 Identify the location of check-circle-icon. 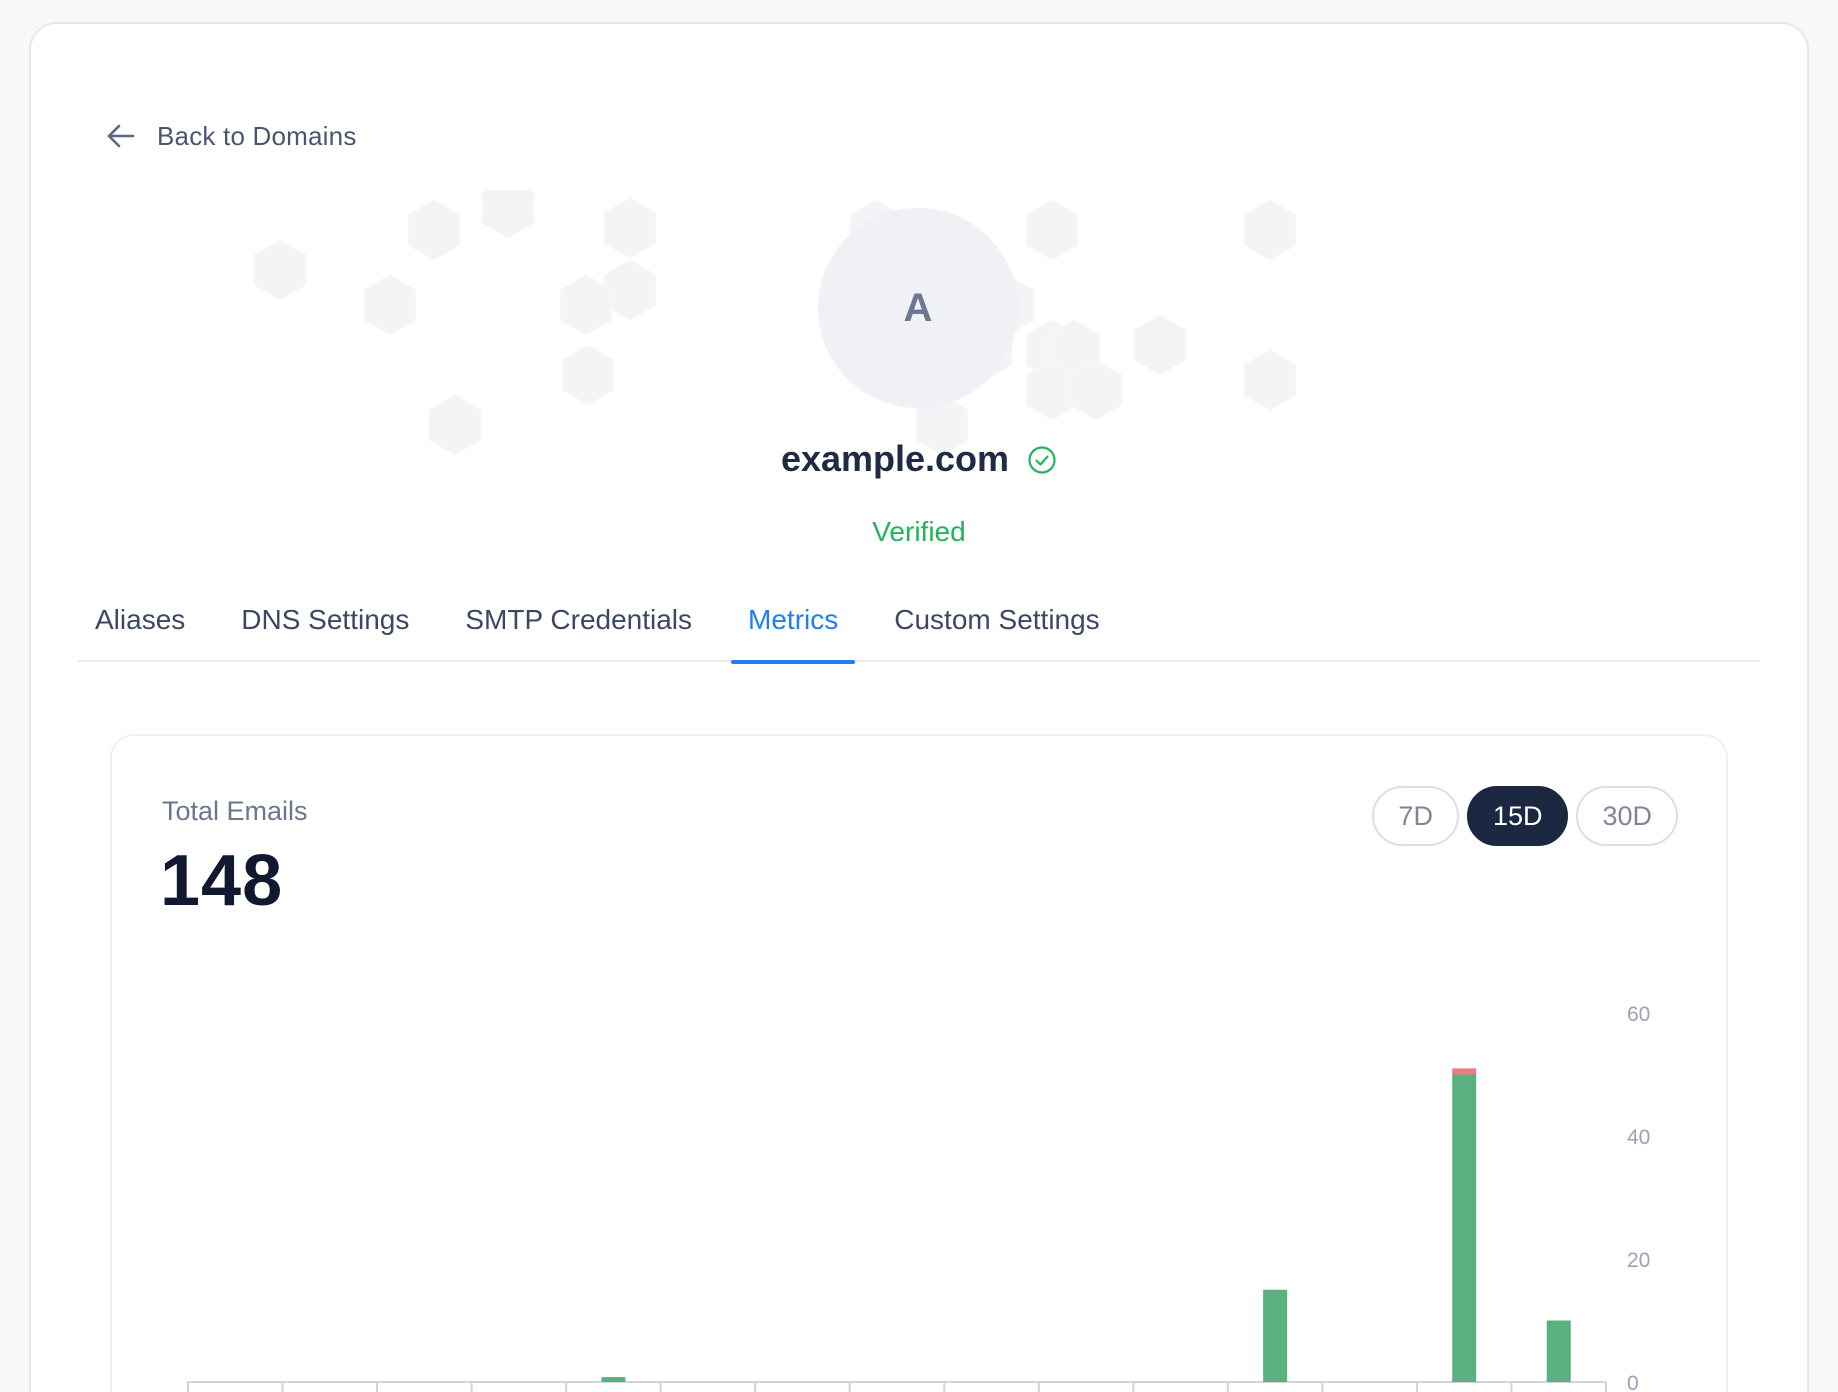
(1042, 460).